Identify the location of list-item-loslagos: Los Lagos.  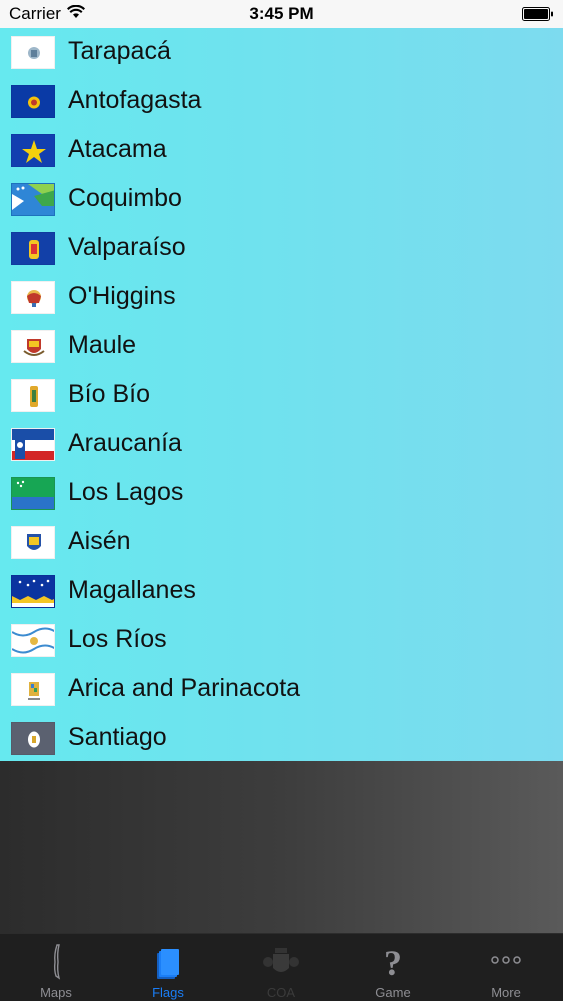
(281, 493).